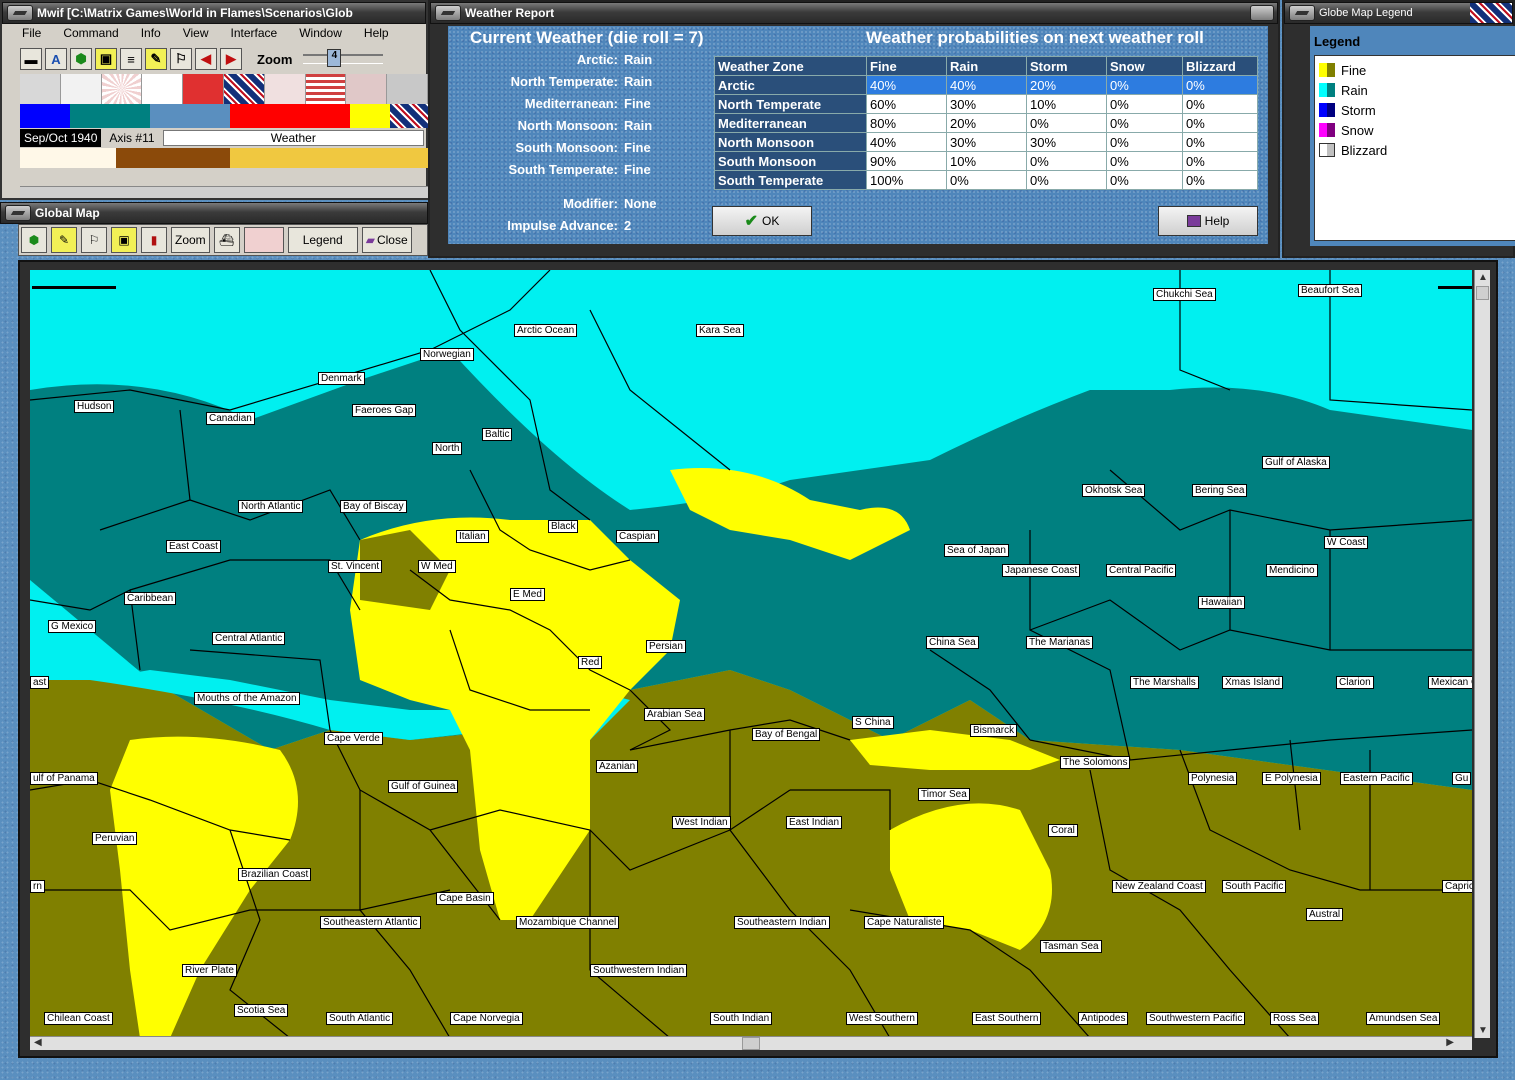 The image size is (1515, 1080). Describe the element at coordinates (1196, 1018) in the screenshot. I see `sea-zone-label: Southwestern Pacific` at that location.